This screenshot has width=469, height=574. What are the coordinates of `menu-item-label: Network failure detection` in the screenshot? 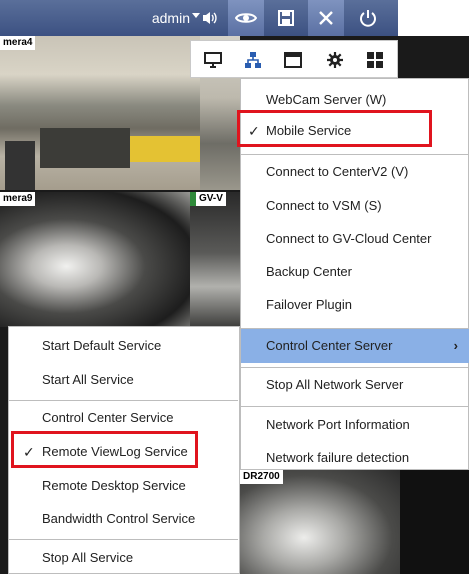 It's located at (338, 457).